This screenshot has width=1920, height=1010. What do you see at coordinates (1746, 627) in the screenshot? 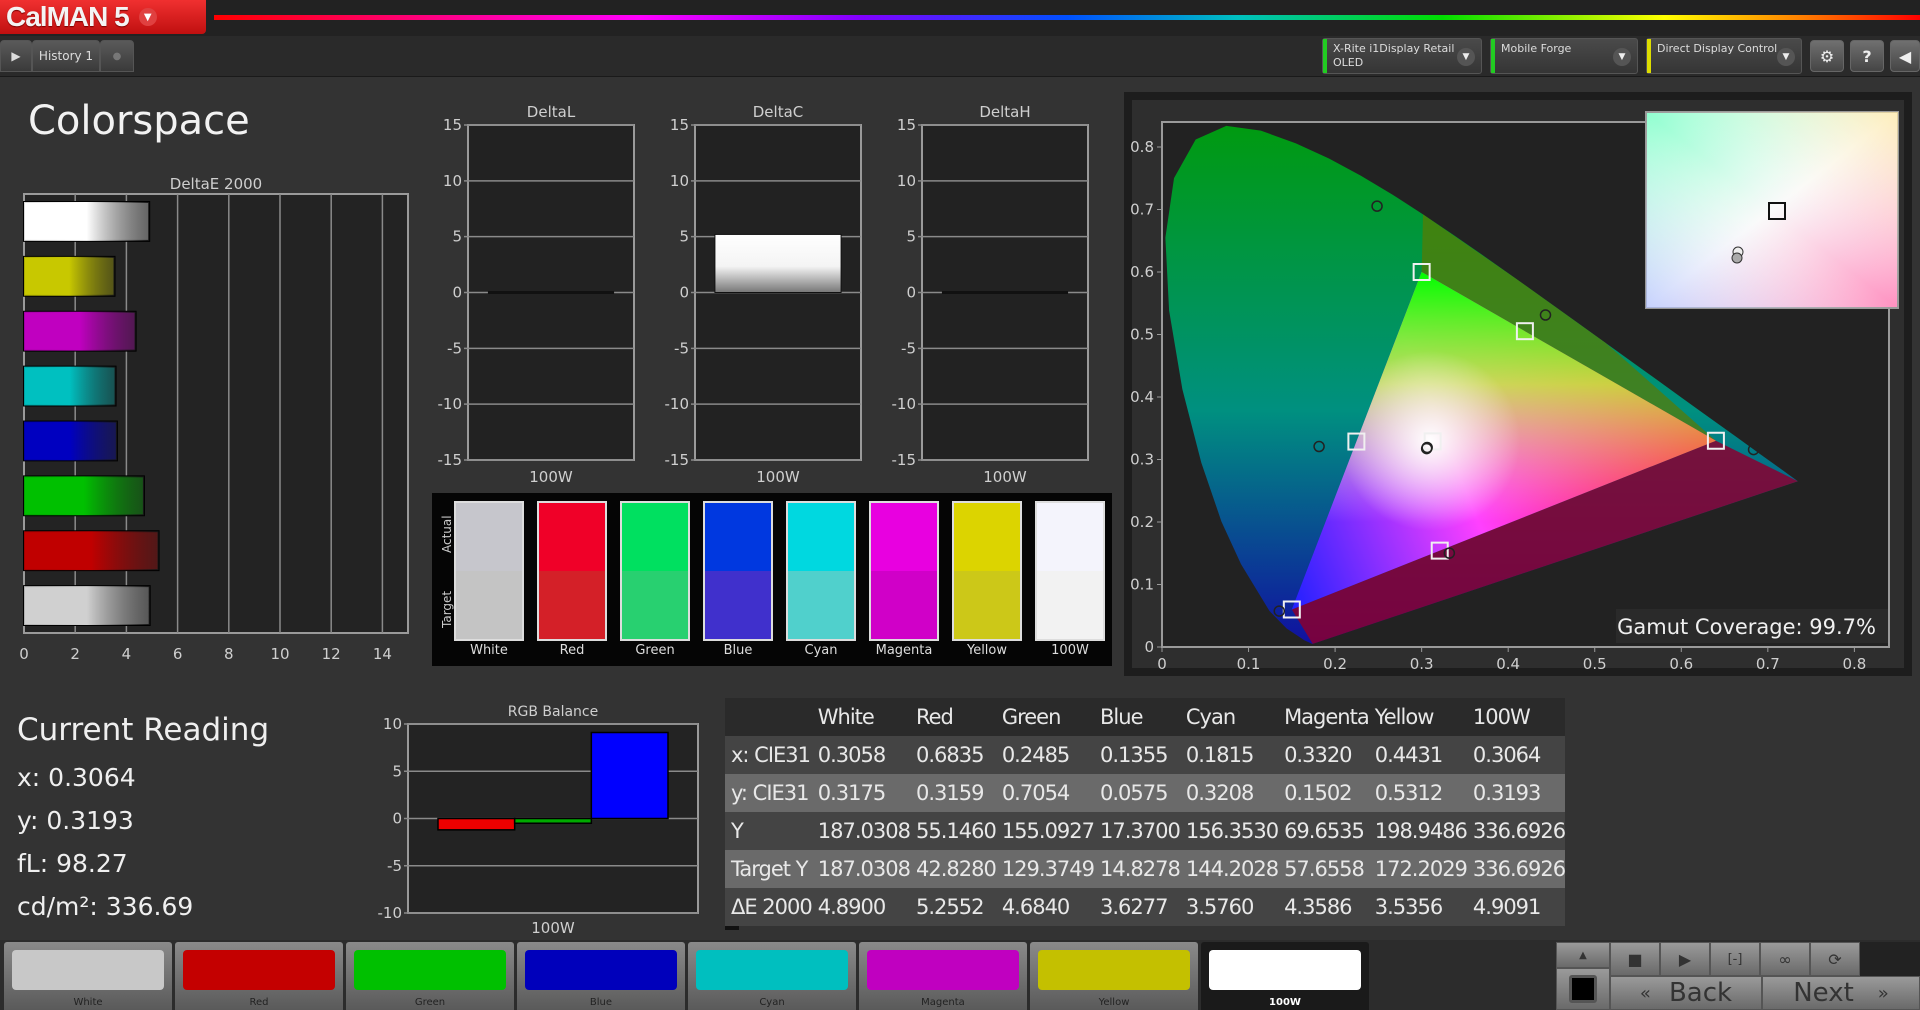
I see `gamut-coverage-label: Gamut Coverage: 99.7%` at bounding box center [1746, 627].